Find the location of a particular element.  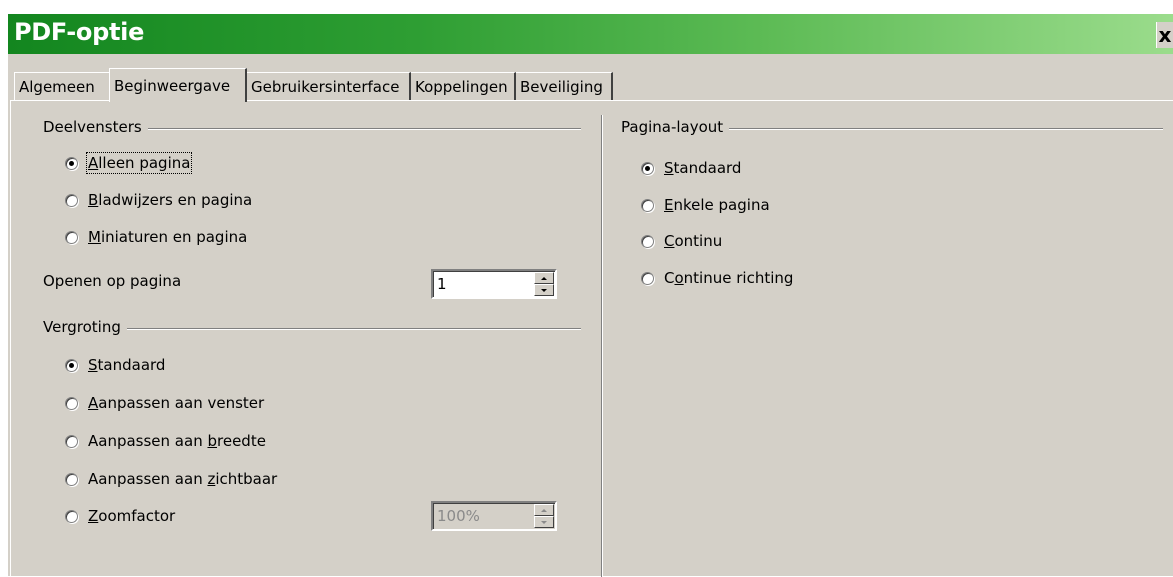

radio-zoomfactor: Zoomfactor is located at coordinates (120, 516).